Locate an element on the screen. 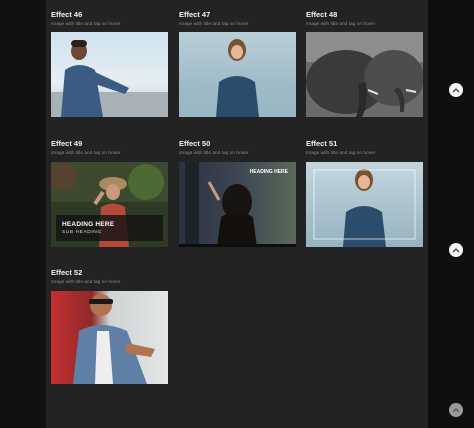  scroll-up-button is located at coordinates (456, 90).